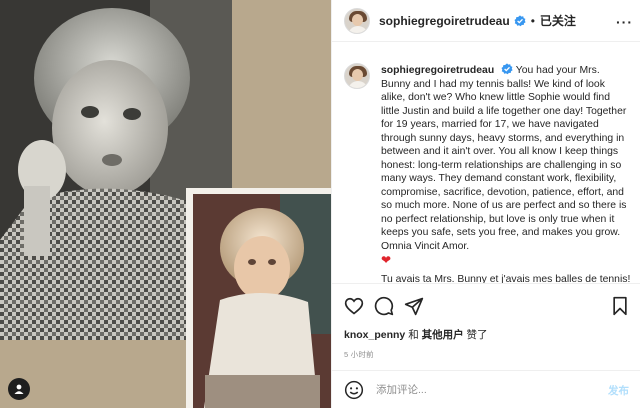 The image size is (640, 408). What do you see at coordinates (620, 306) in the screenshot?
I see `bookmark-icon` at bounding box center [620, 306].